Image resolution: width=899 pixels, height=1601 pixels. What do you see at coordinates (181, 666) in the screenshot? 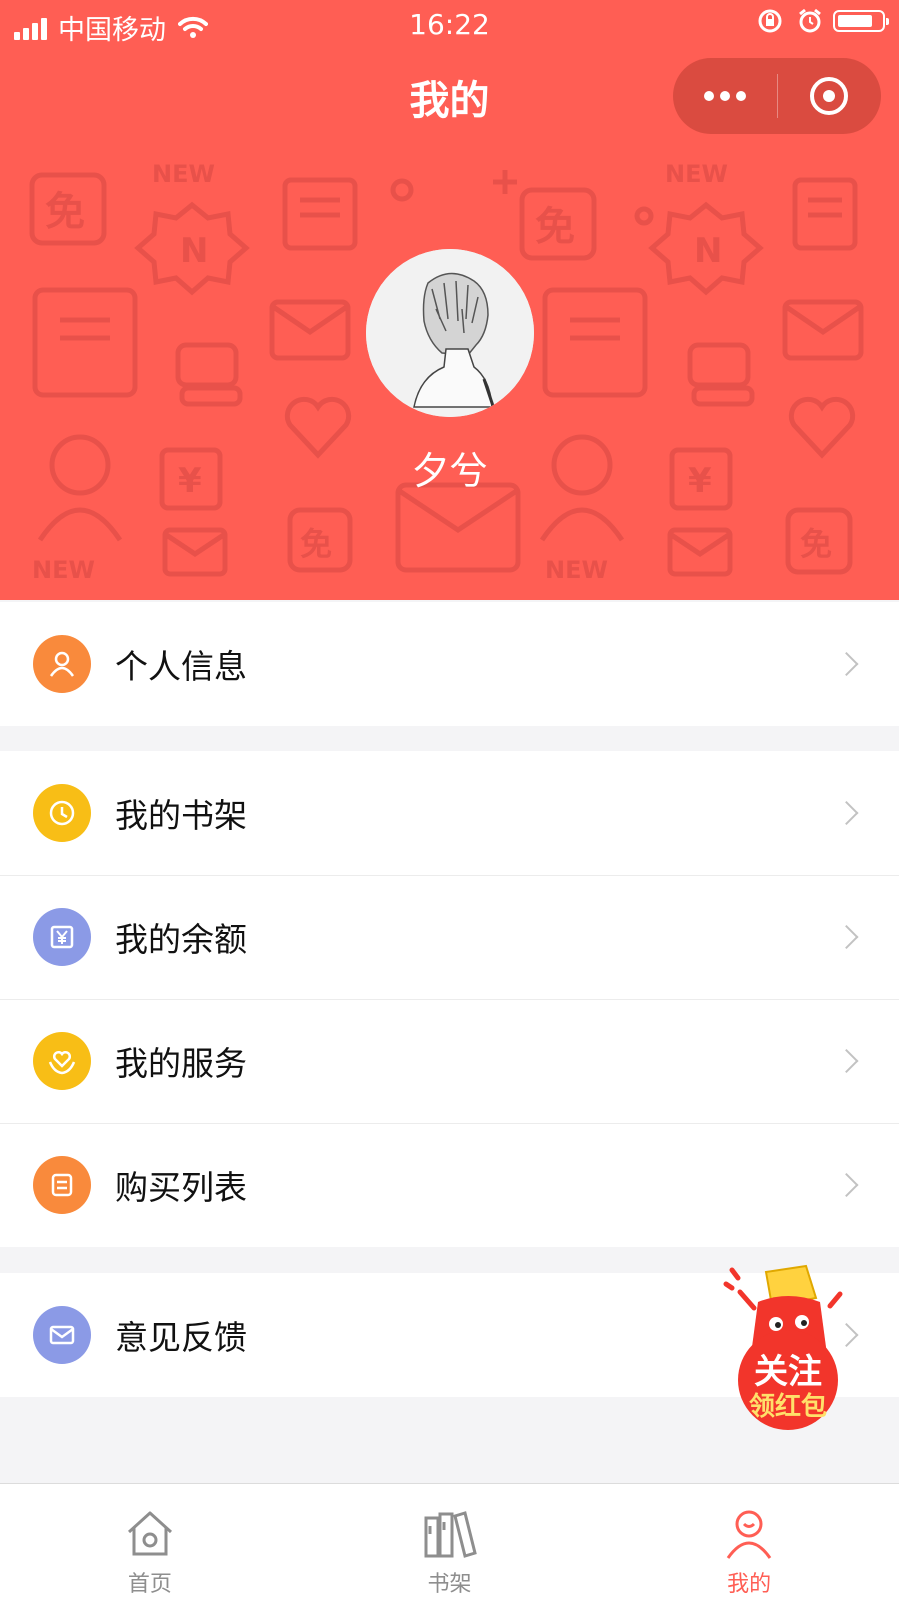
I see `menu-item-label: 个人信息` at bounding box center [181, 666].